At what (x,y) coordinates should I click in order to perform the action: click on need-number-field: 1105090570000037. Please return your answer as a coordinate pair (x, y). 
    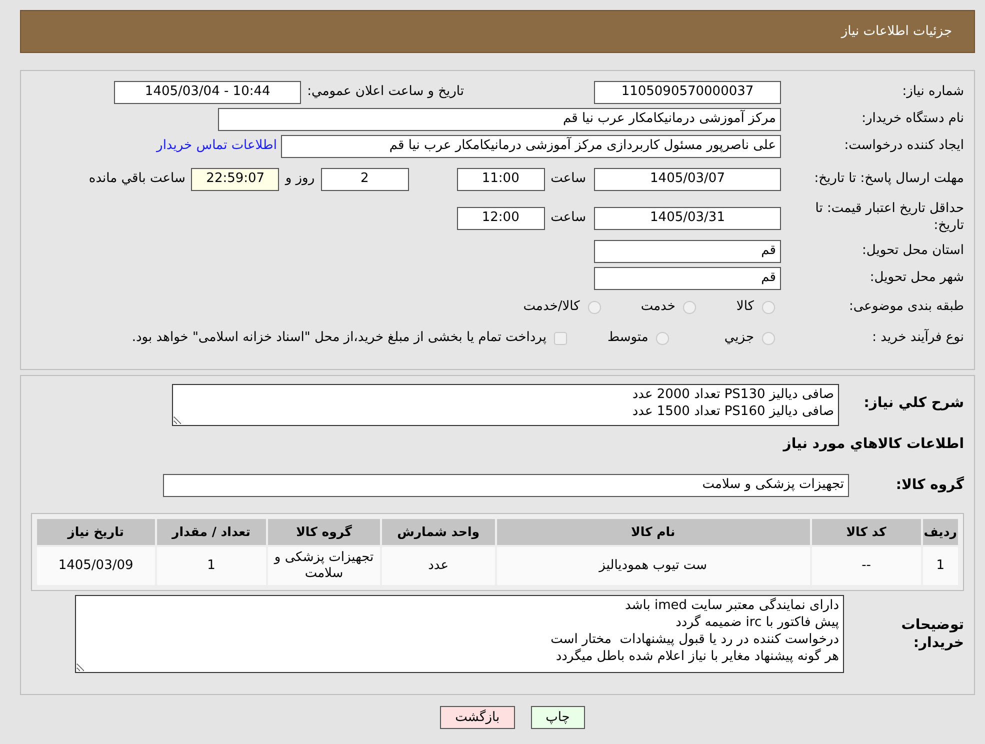
    Looking at the image, I should click on (687, 92).